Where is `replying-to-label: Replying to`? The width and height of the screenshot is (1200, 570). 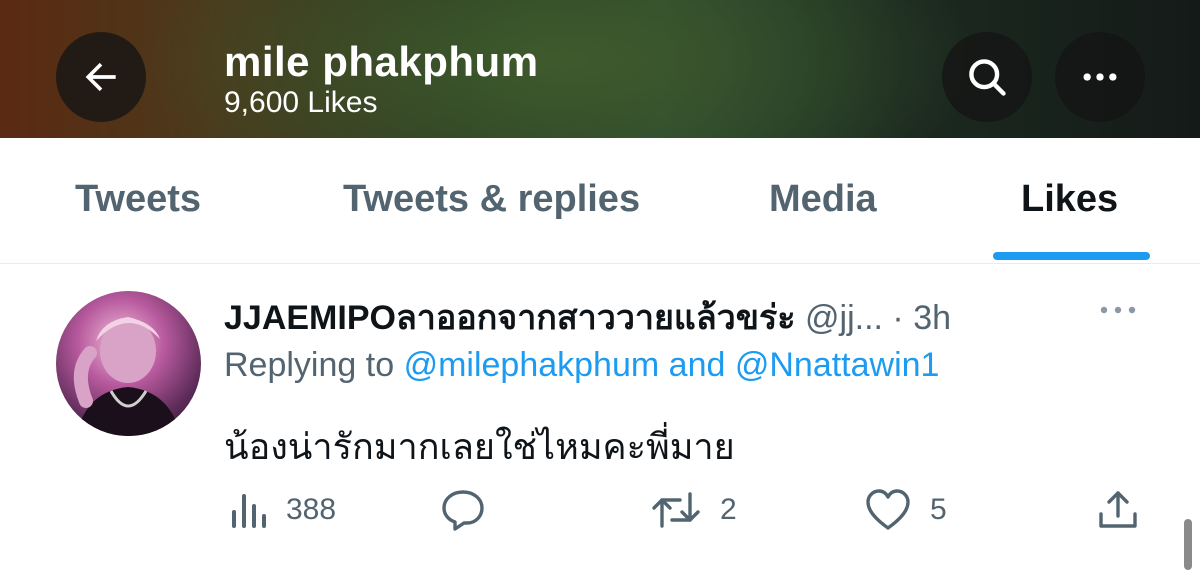
replying-to-label: Replying to is located at coordinates (309, 365).